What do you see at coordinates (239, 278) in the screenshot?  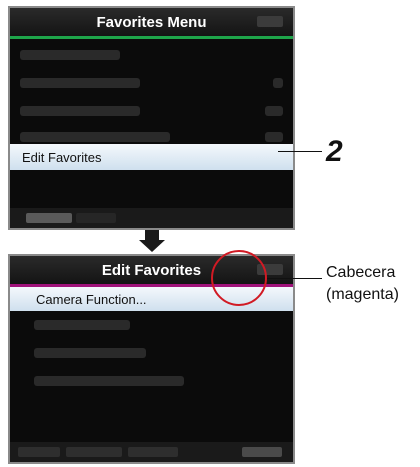 I see `magenta-header-highlight-circle` at bounding box center [239, 278].